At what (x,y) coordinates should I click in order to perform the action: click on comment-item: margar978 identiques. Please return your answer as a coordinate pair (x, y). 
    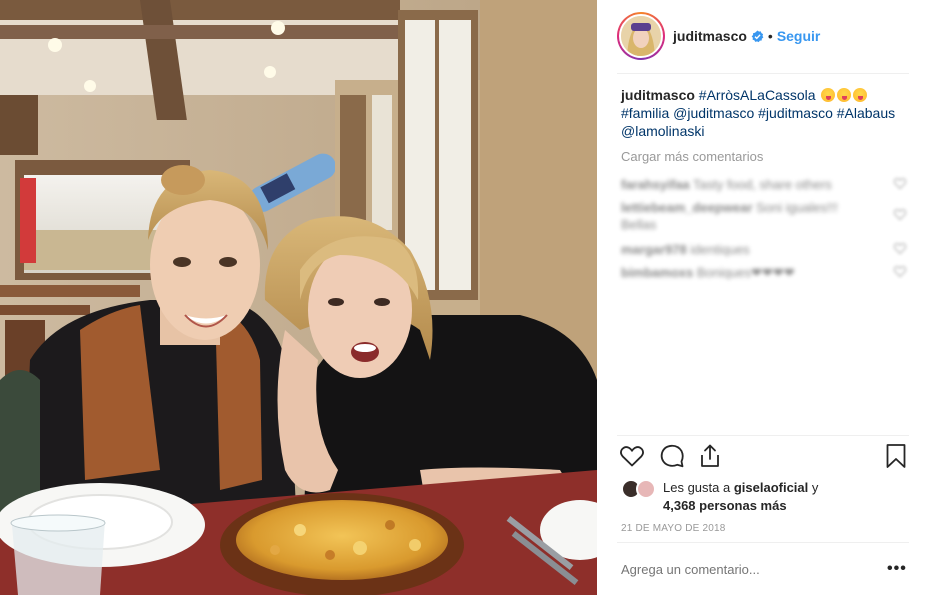
    Looking at the image, I should click on (741, 249).